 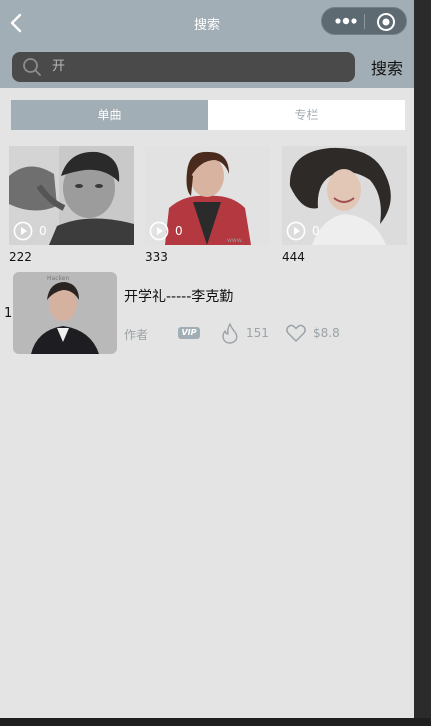 I want to click on vip-badge: VIP, so click(x=189, y=333).